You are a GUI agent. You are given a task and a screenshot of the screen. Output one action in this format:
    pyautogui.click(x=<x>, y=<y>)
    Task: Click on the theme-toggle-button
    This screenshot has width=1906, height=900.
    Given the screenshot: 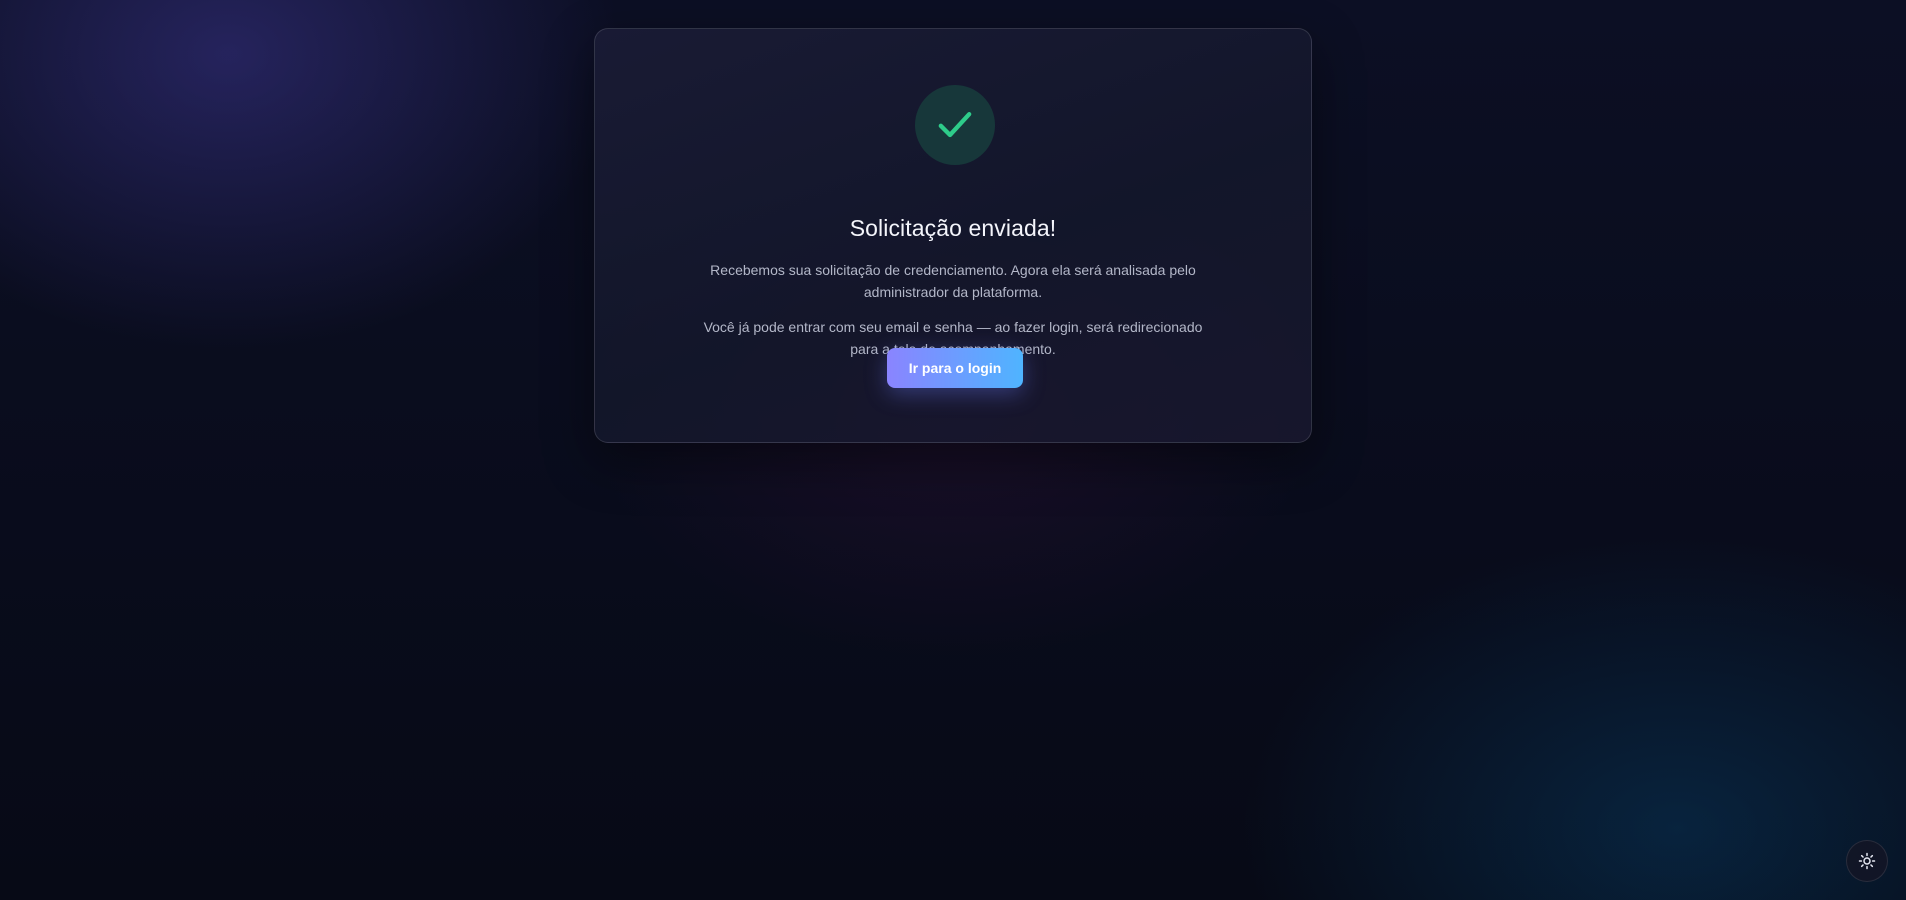 What is the action you would take?
    pyautogui.click(x=1867, y=861)
    